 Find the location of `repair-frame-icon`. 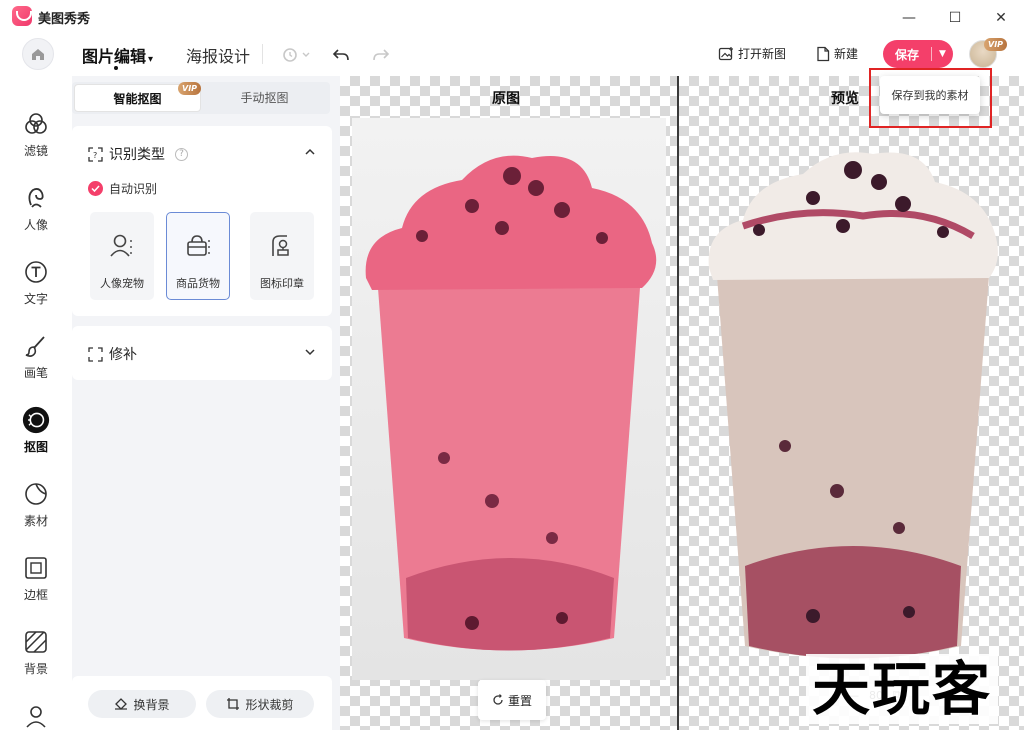

repair-frame-icon is located at coordinates (95, 354).